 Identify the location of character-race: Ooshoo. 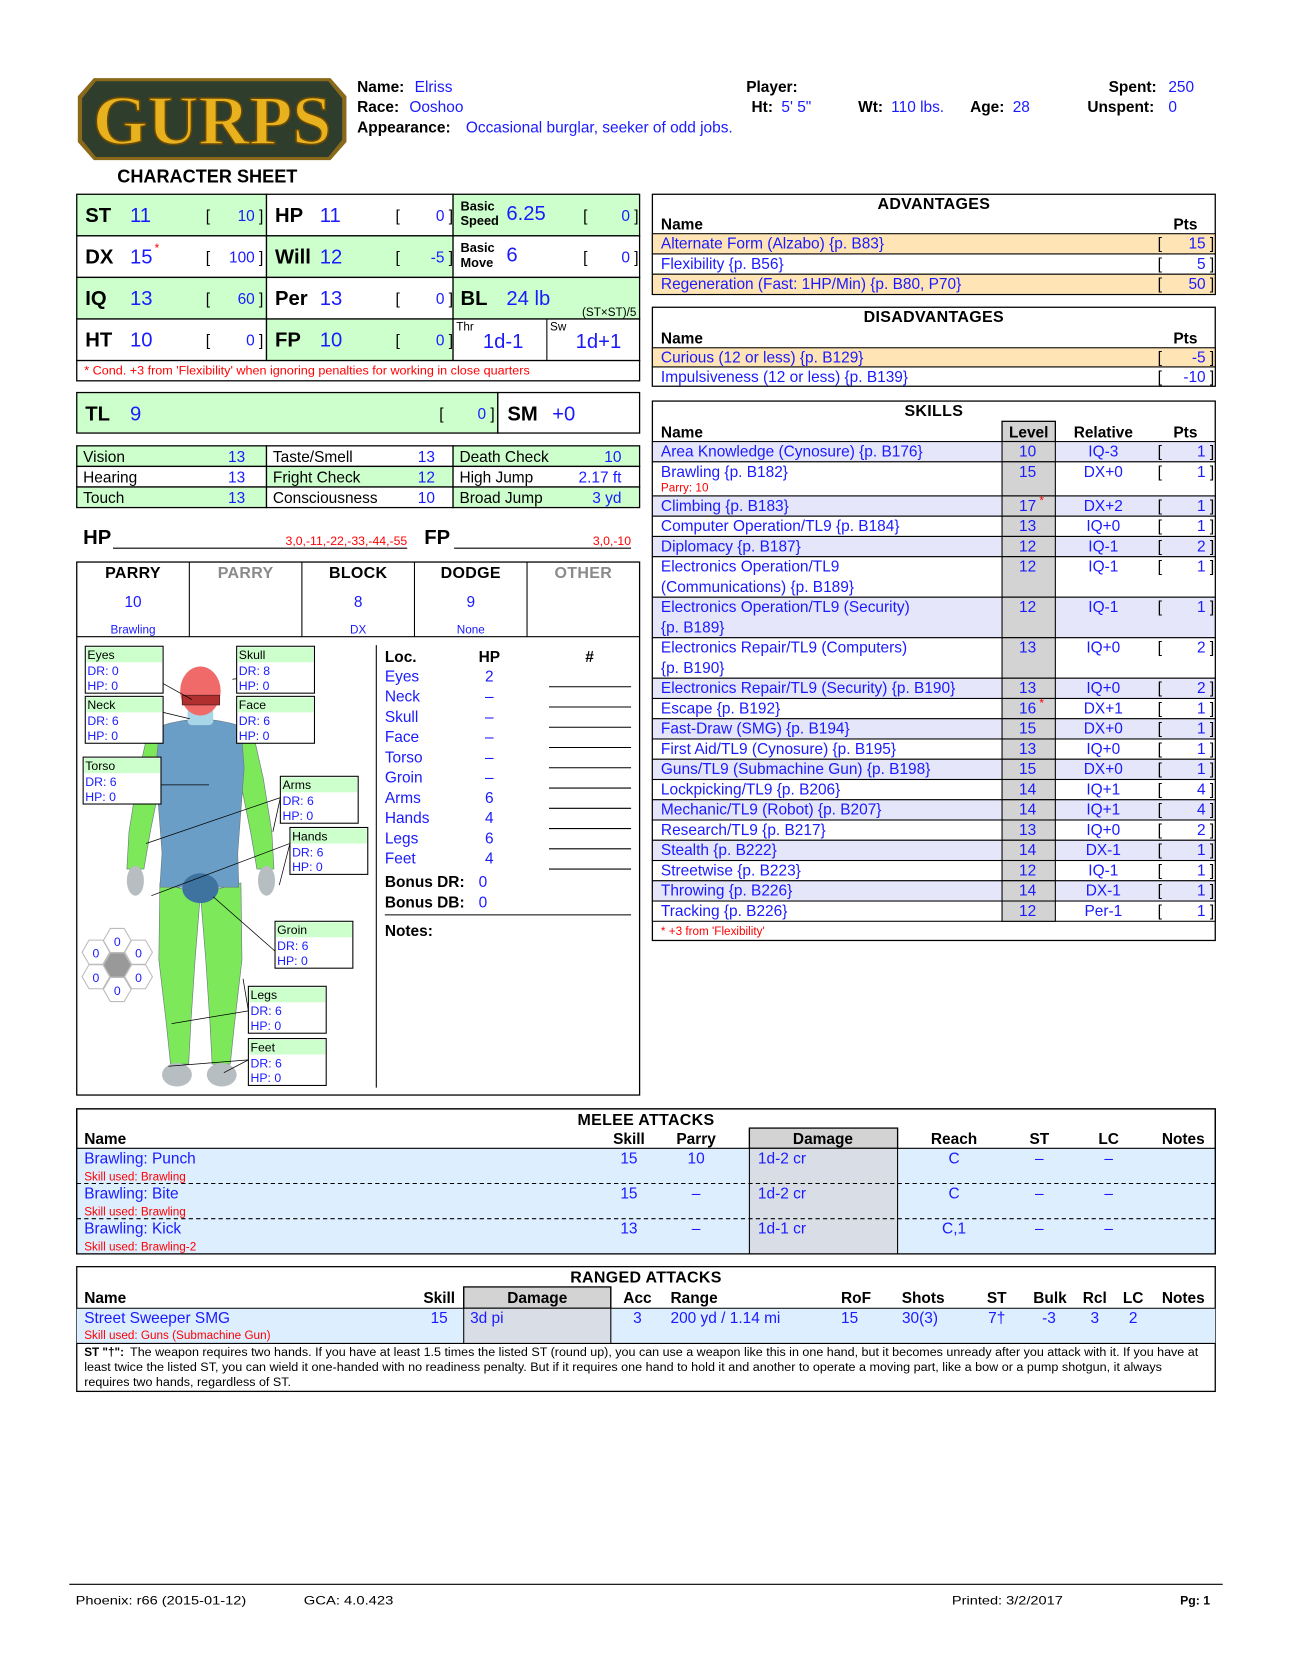
(436, 107).